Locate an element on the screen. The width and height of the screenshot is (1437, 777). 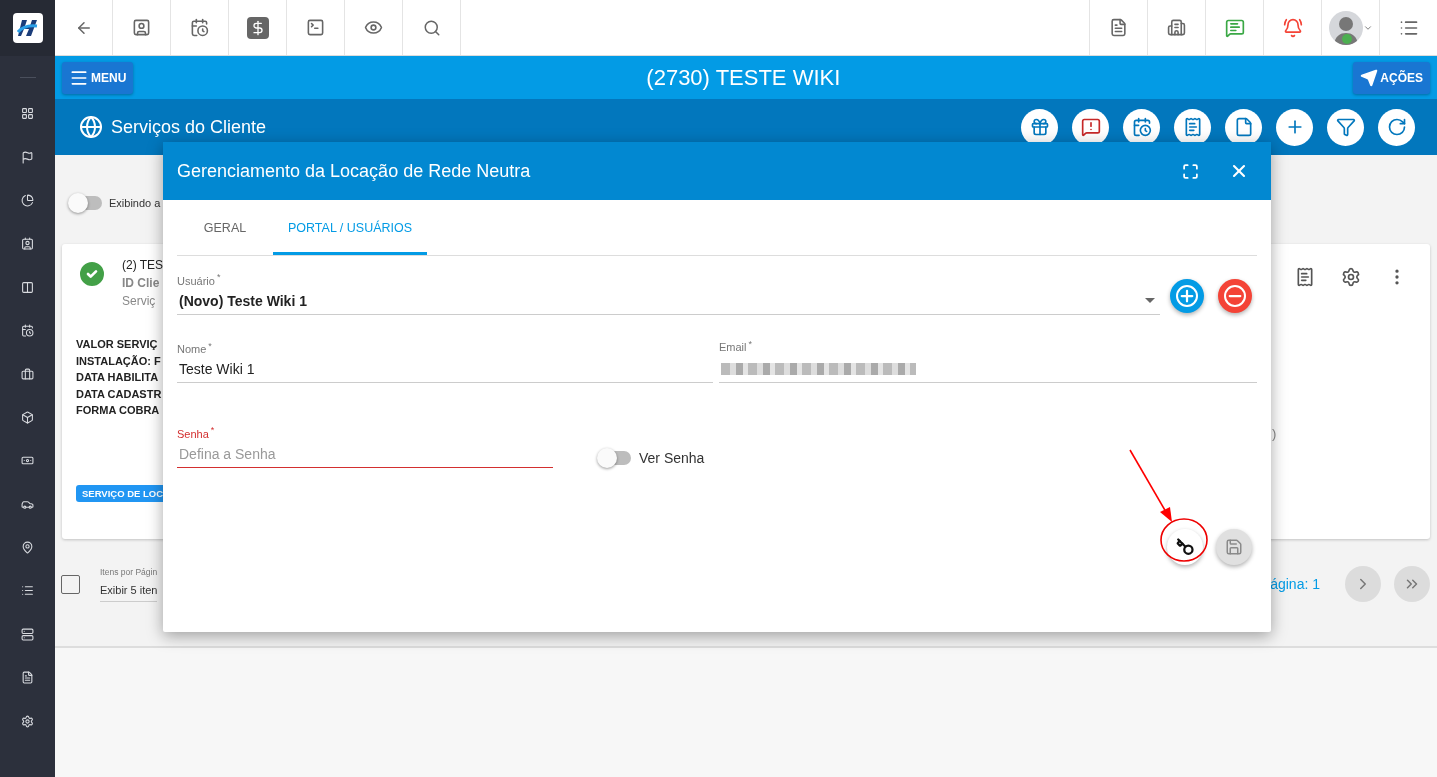
search-icon is located at coordinates (431, 27).